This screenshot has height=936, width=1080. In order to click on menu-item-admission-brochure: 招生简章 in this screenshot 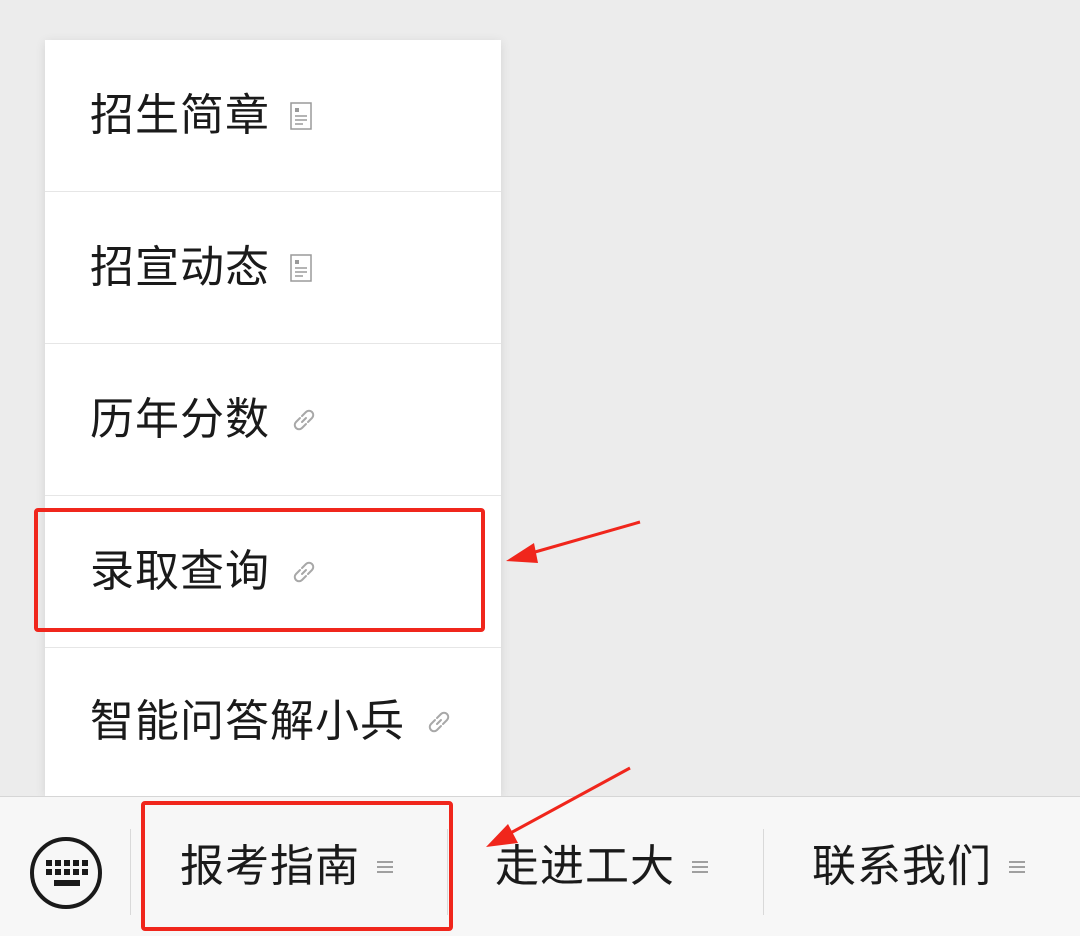, I will do `click(273, 116)`.